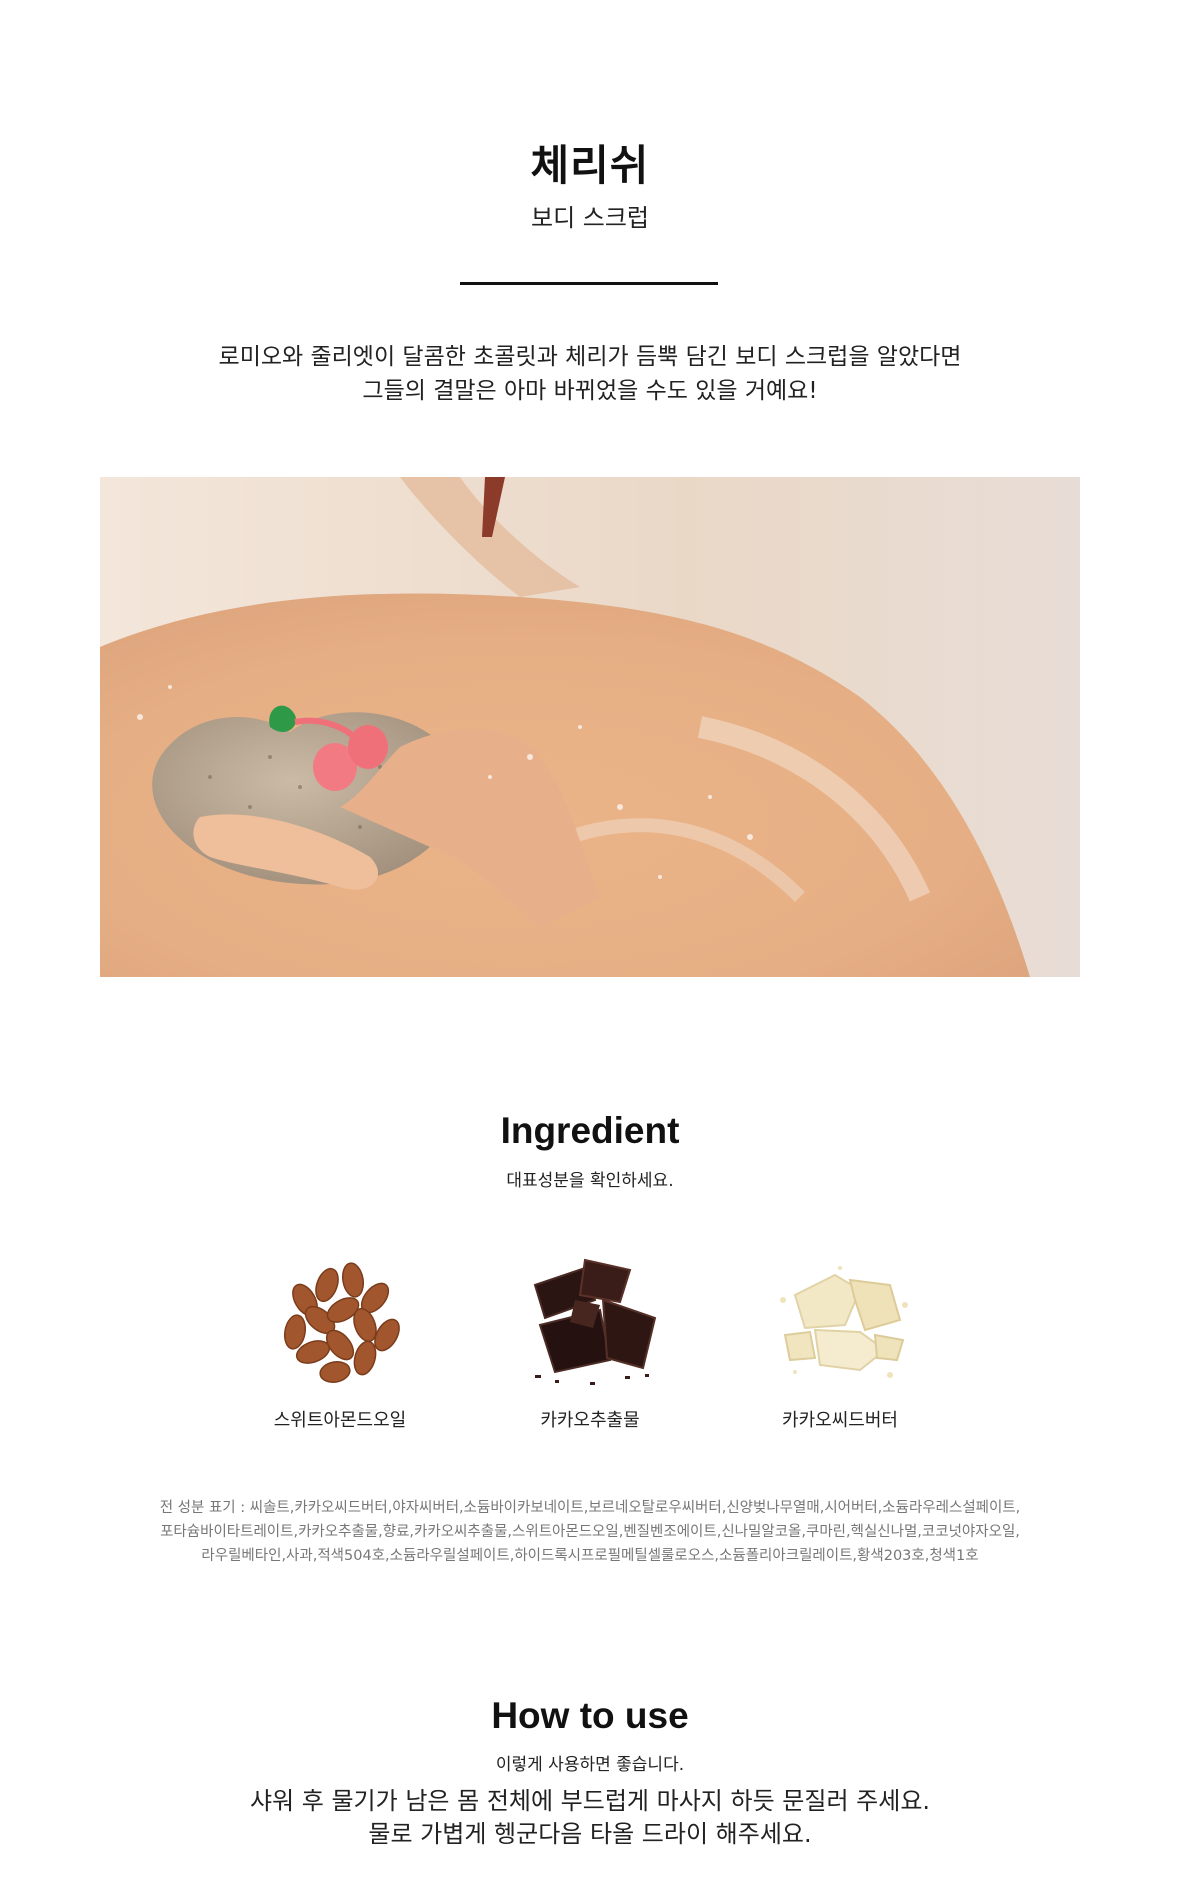 The height and width of the screenshot is (1895, 1180). What do you see at coordinates (341, 1322) in the screenshot?
I see `almond-icon` at bounding box center [341, 1322].